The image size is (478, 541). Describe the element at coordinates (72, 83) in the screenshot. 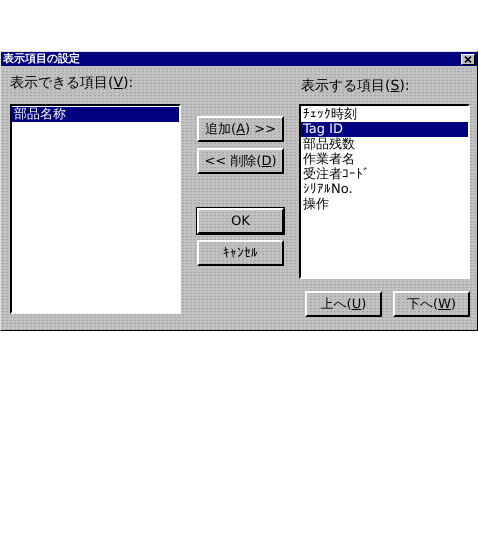

I see `available-items-label: 表示できる項目(V):` at that location.